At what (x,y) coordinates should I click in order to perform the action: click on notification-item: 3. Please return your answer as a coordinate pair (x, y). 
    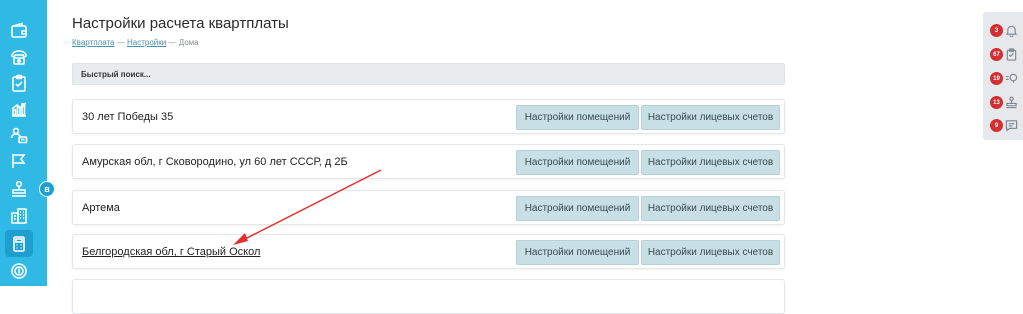
    Looking at the image, I should click on (1005, 30).